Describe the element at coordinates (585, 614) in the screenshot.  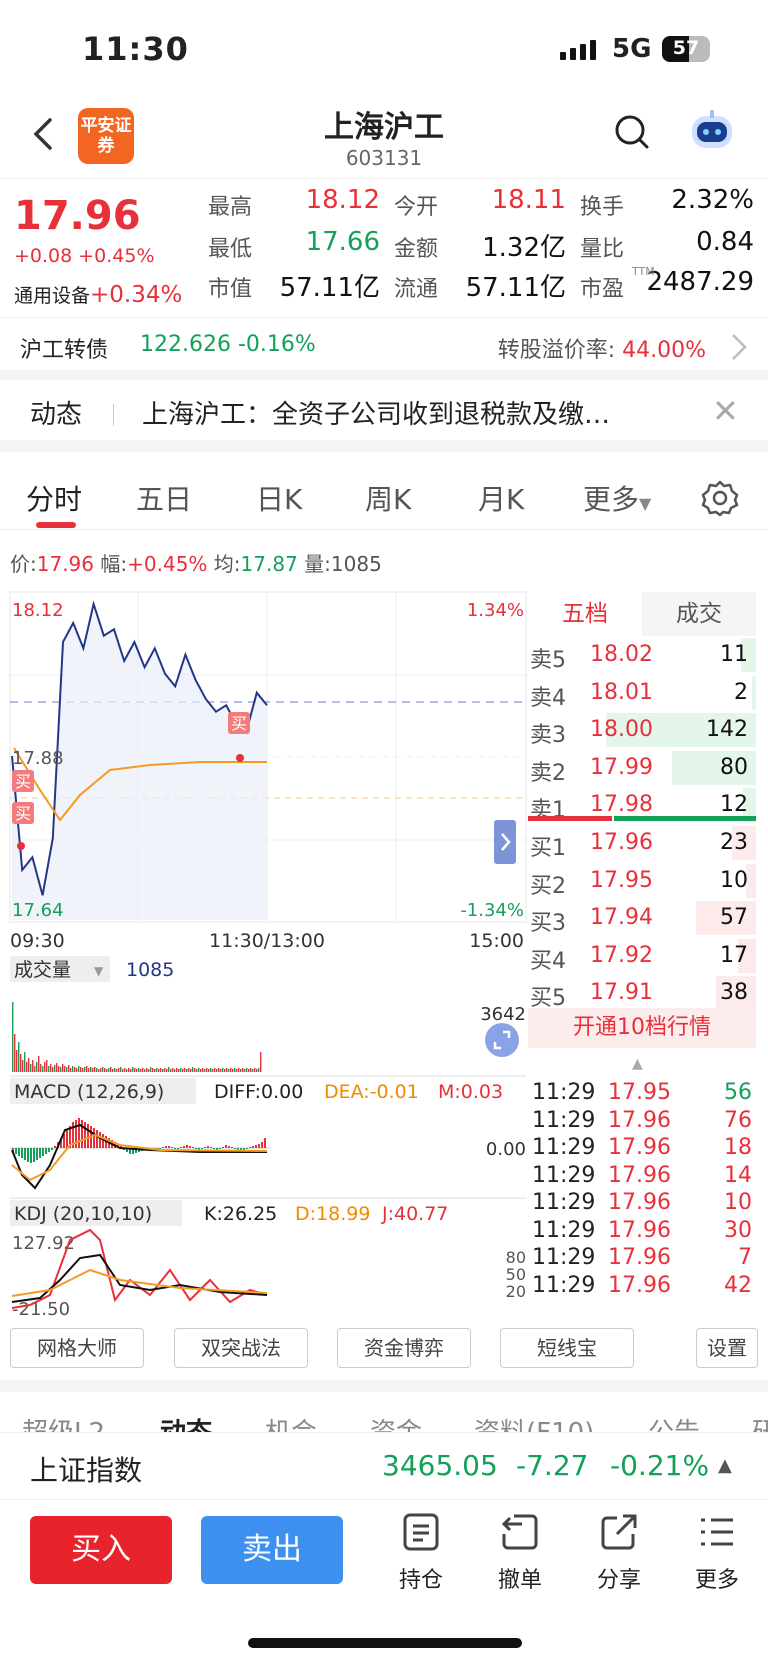
I see `tab-level5: 五档` at that location.